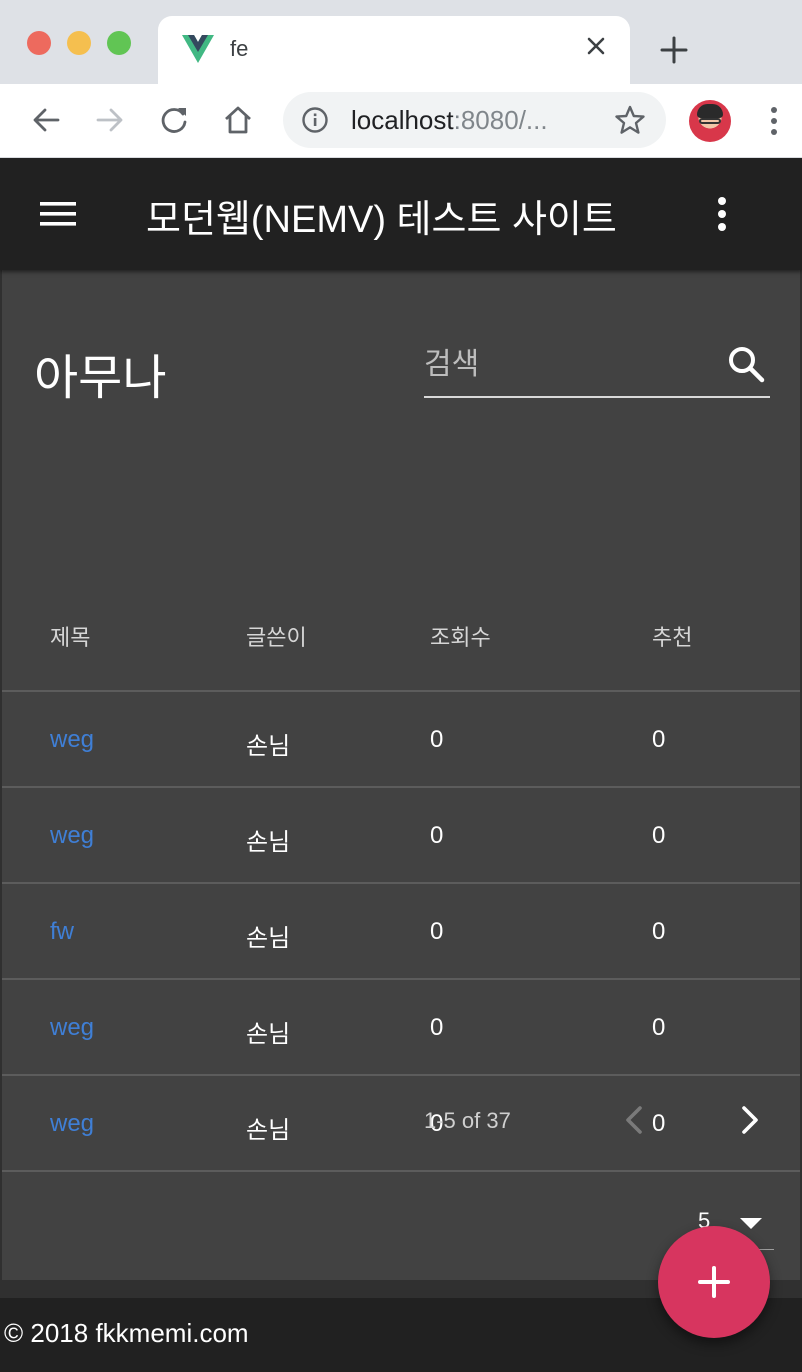 The image size is (802, 1372). Describe the element at coordinates (46, 120) in the screenshot. I see `back-icon` at that location.